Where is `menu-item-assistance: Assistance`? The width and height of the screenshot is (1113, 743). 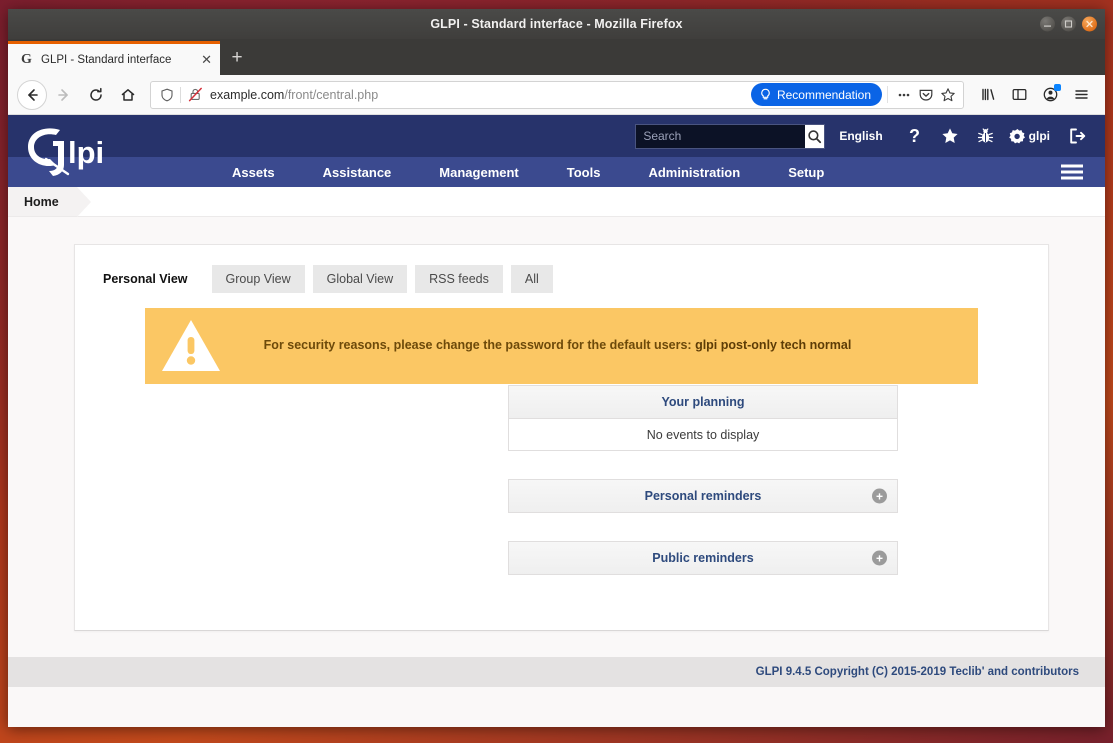
menu-item-assistance: Assistance is located at coordinates (357, 172).